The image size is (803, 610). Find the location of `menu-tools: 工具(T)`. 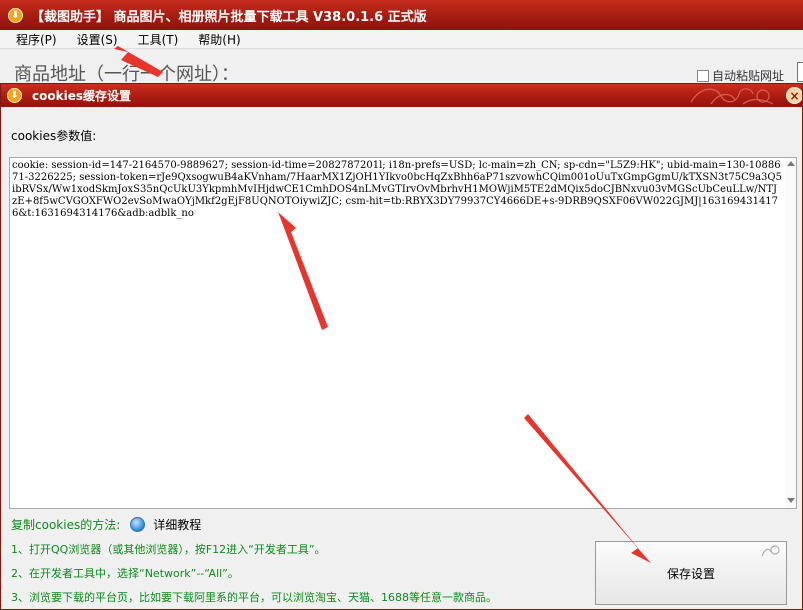

menu-tools: 工具(T) is located at coordinates (158, 39).